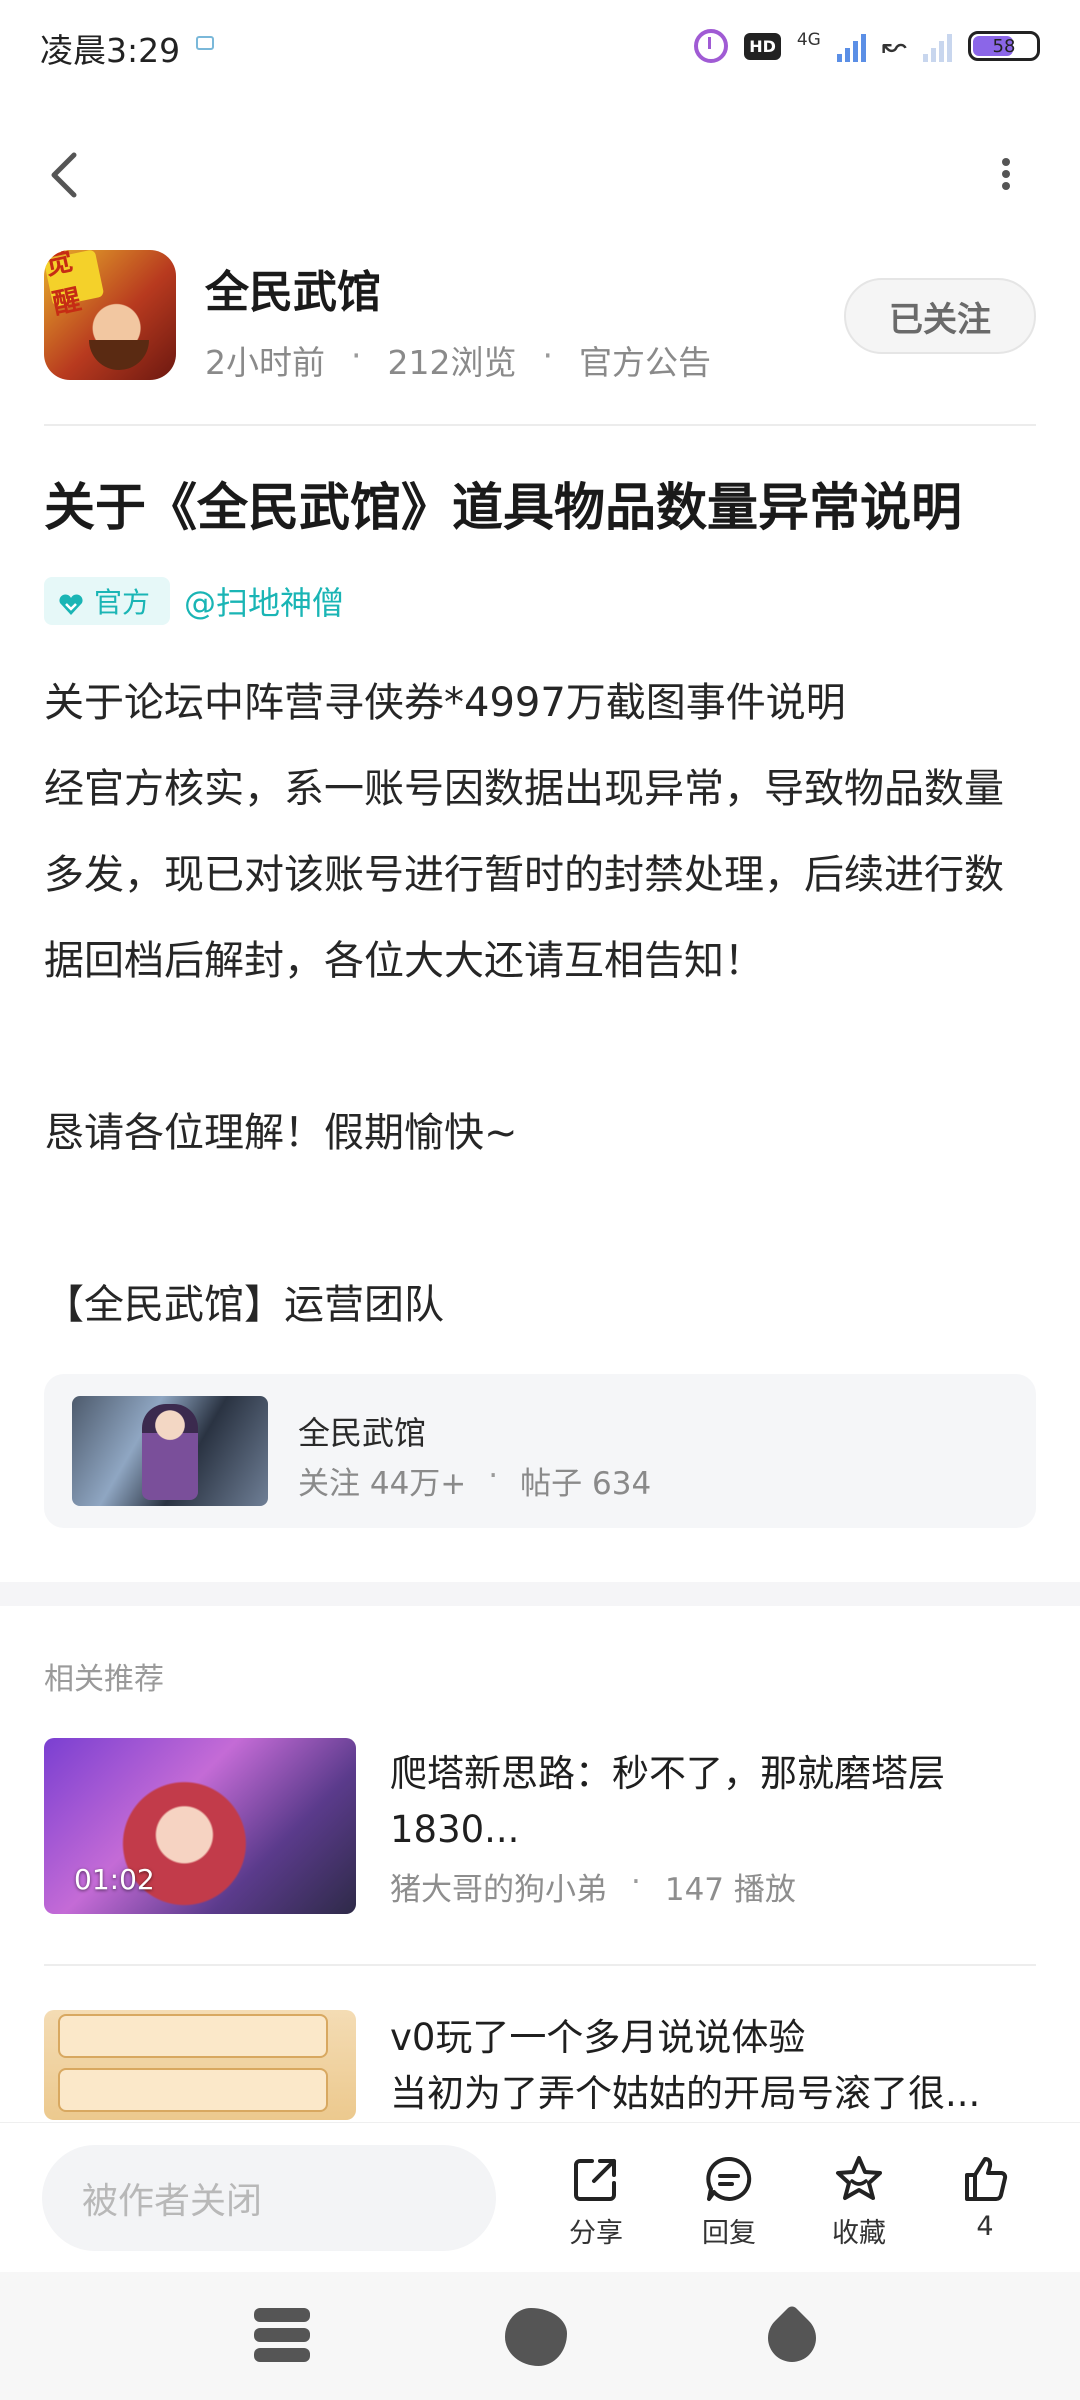  What do you see at coordinates (1006, 162) in the screenshot?
I see `more-dots-icon` at bounding box center [1006, 162].